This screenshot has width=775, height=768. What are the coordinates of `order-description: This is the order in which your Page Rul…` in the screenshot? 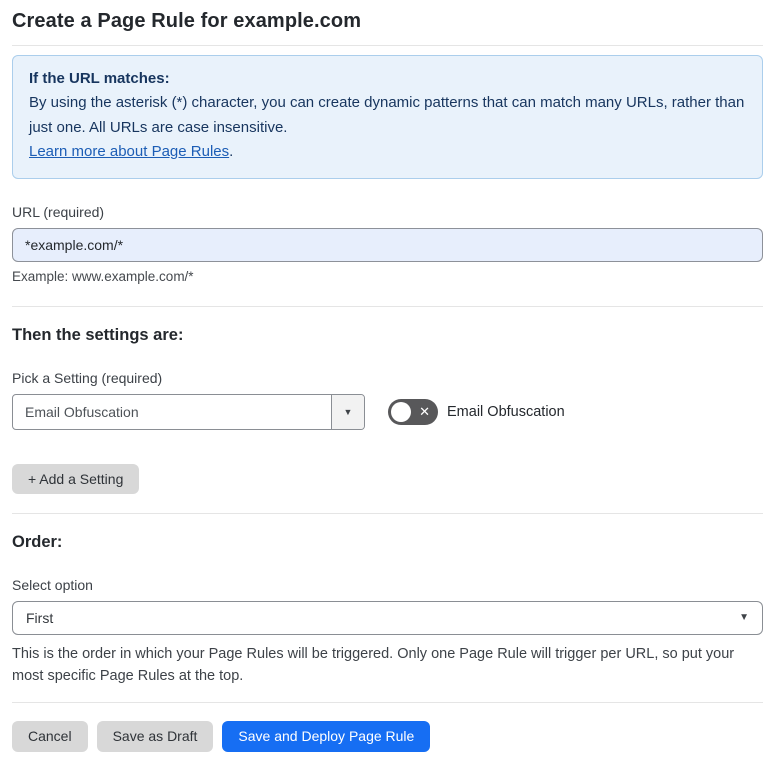 It's located at (373, 665).